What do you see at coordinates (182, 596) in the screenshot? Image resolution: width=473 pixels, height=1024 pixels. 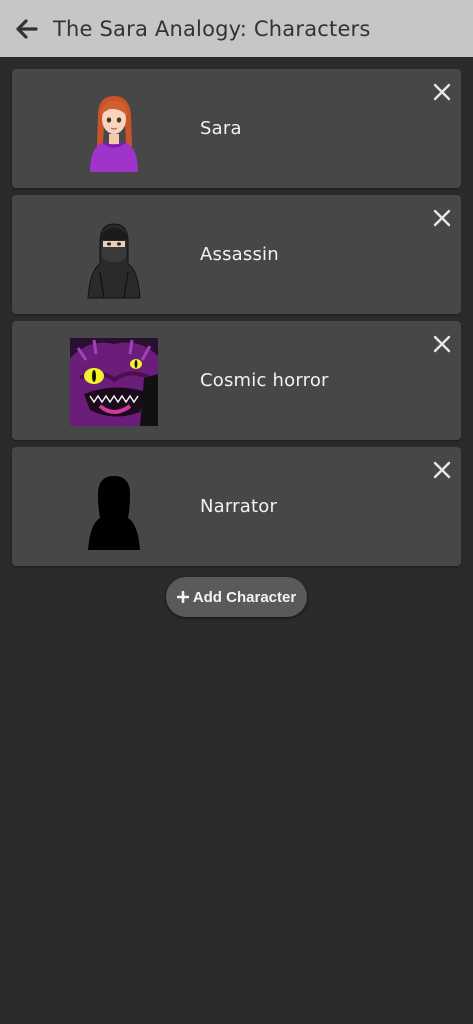 I see `plus-icon` at bounding box center [182, 596].